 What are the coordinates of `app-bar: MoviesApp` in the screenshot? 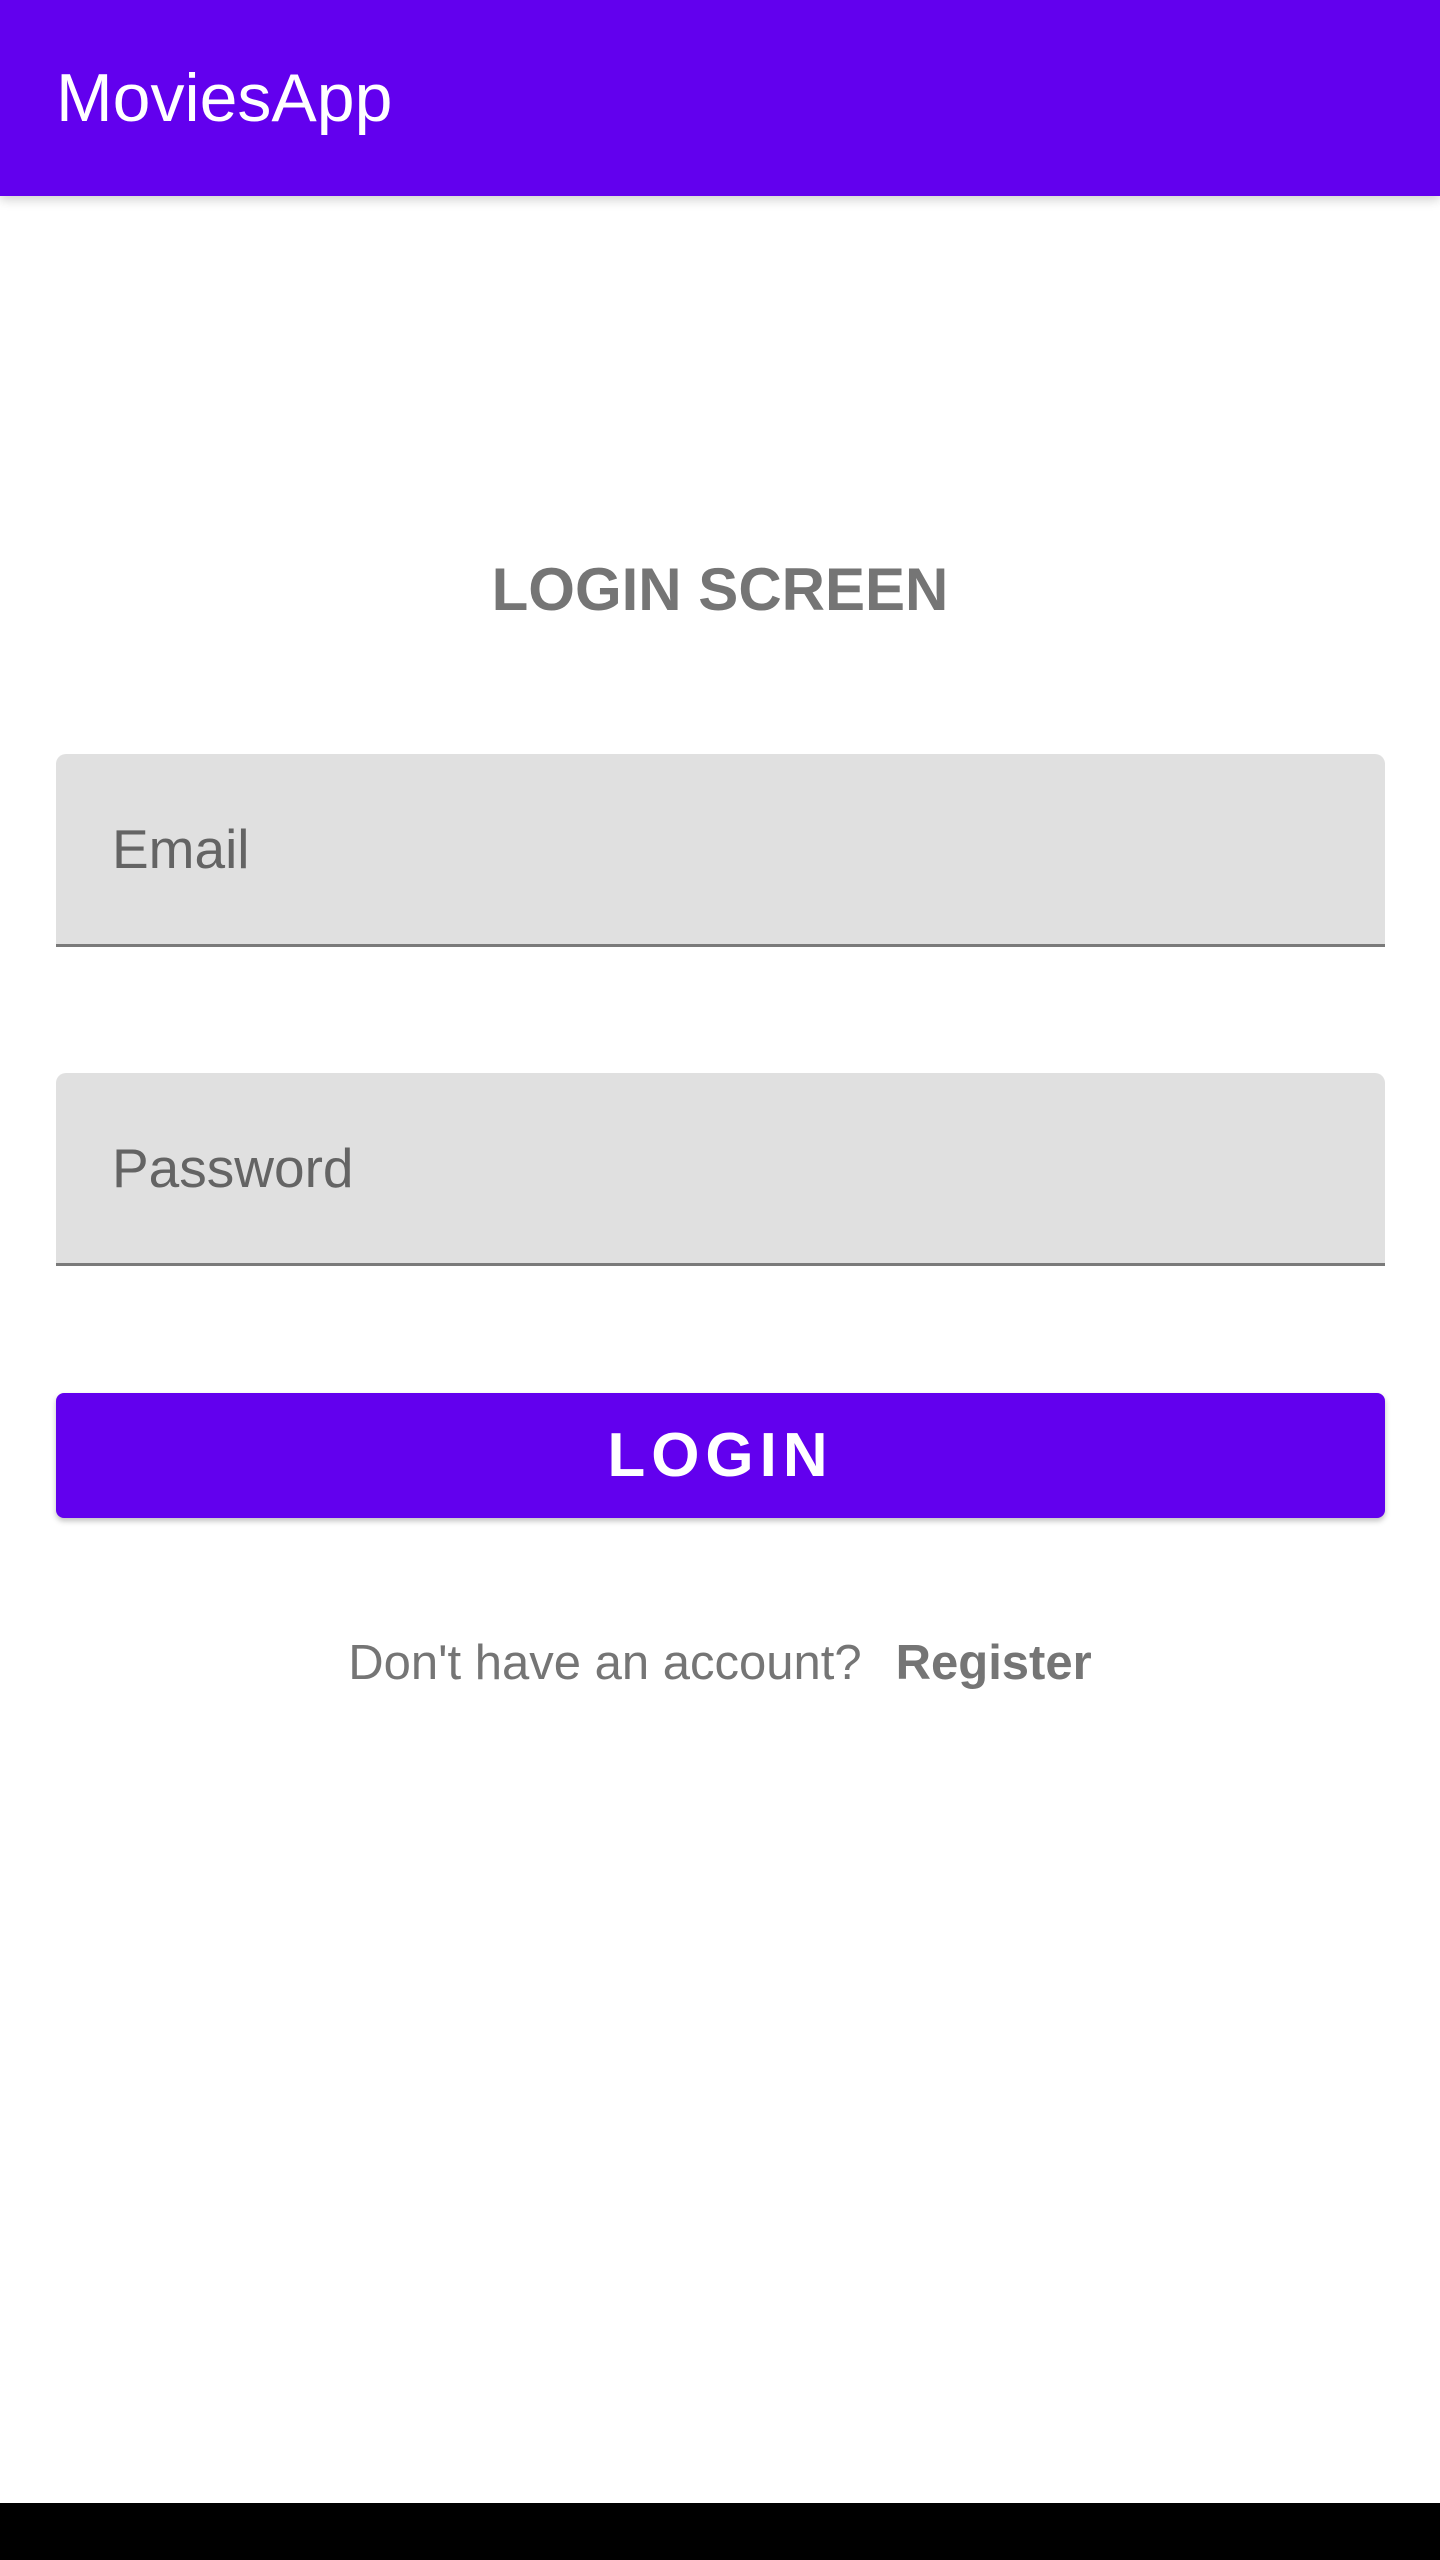 It's located at (720, 98).